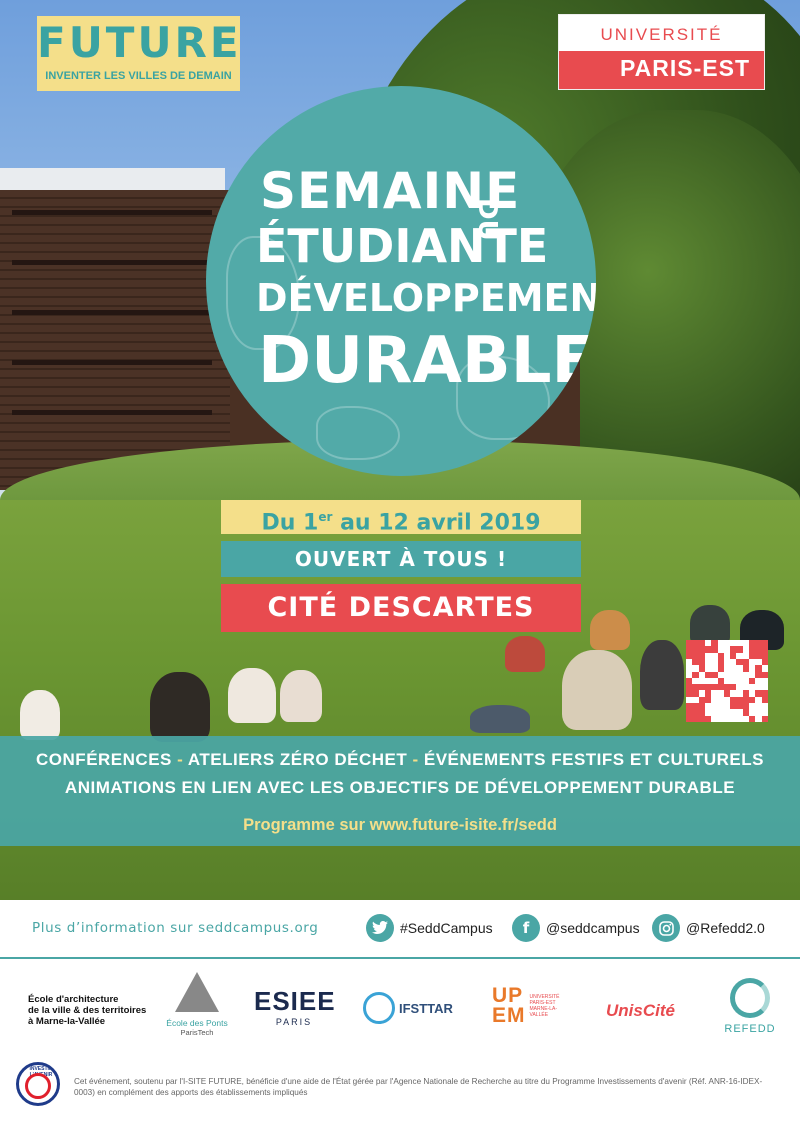 Image resolution: width=800 pixels, height=1131 pixels. What do you see at coordinates (197, 992) in the screenshot?
I see `ponts-triangle-icon` at bounding box center [197, 992].